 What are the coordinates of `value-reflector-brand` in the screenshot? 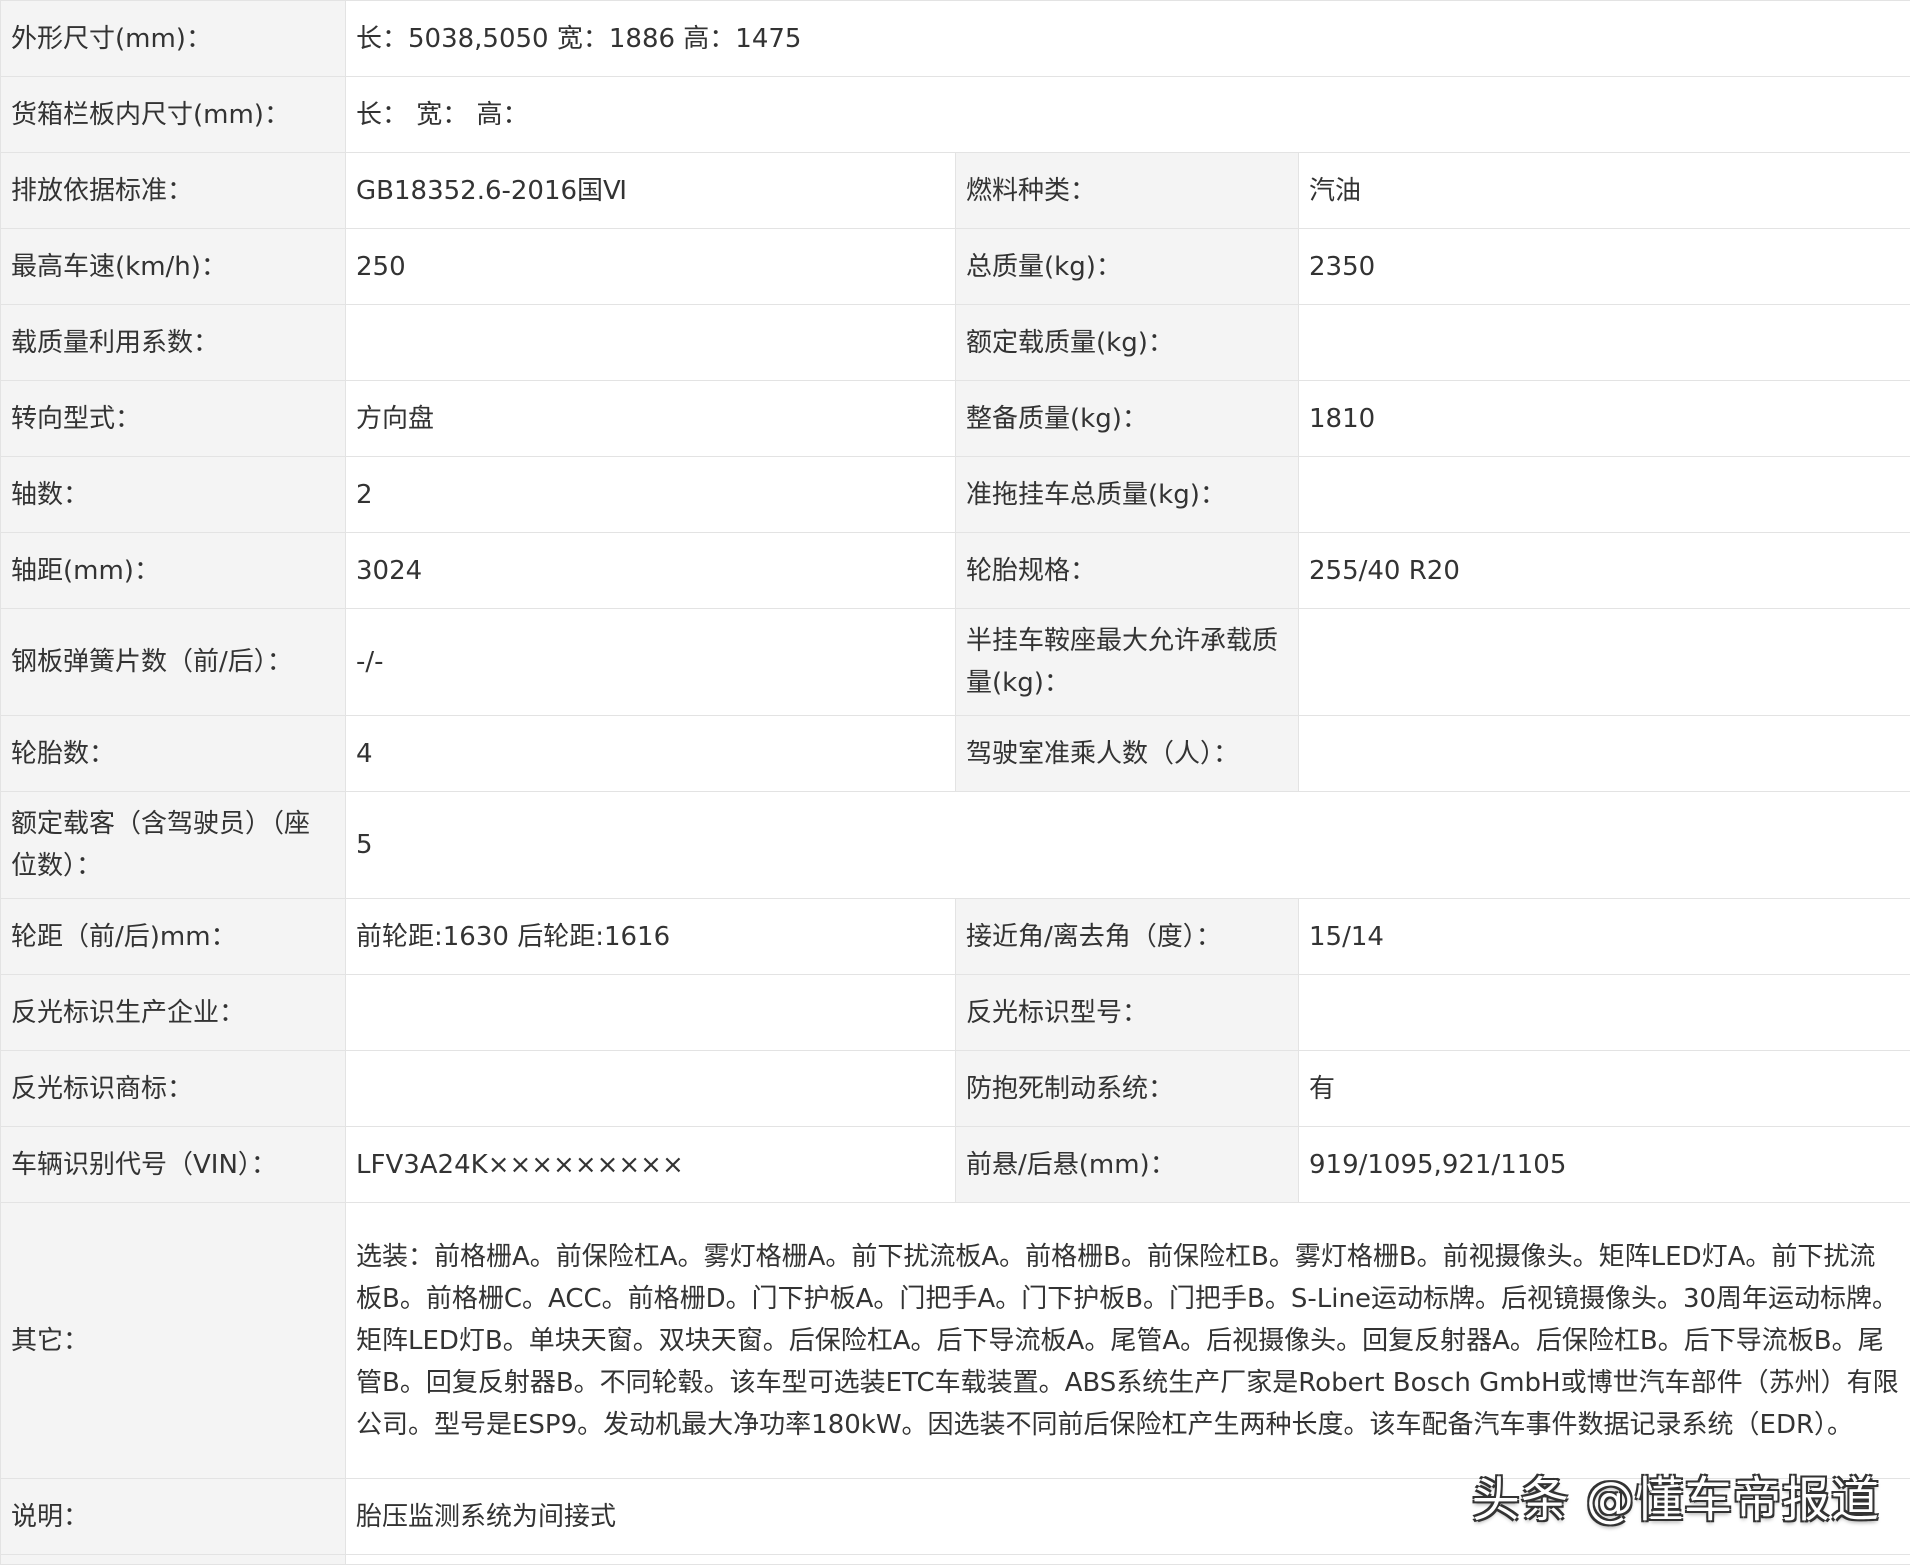 It's located at (651, 1089).